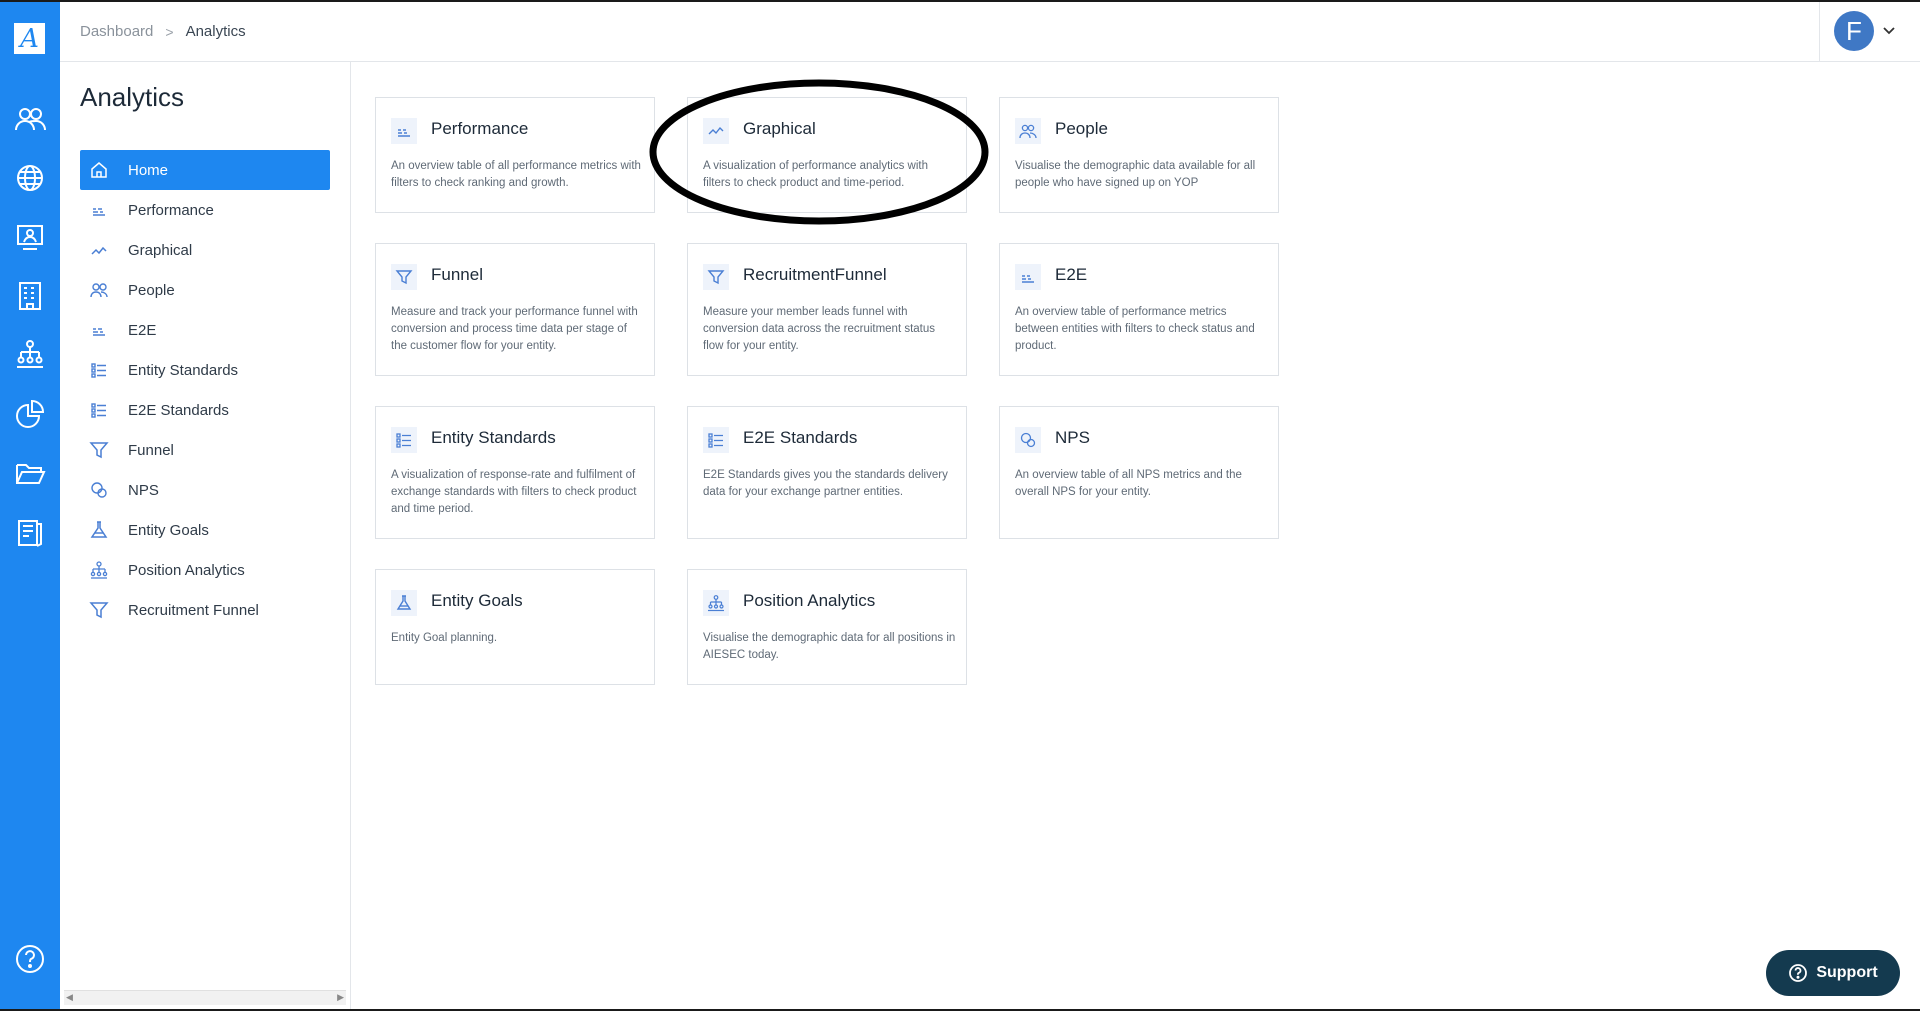 This screenshot has height=1011, width=1920. Describe the element at coordinates (205, 330) in the screenshot. I see `sidebar-item-e2e: E2E` at that location.